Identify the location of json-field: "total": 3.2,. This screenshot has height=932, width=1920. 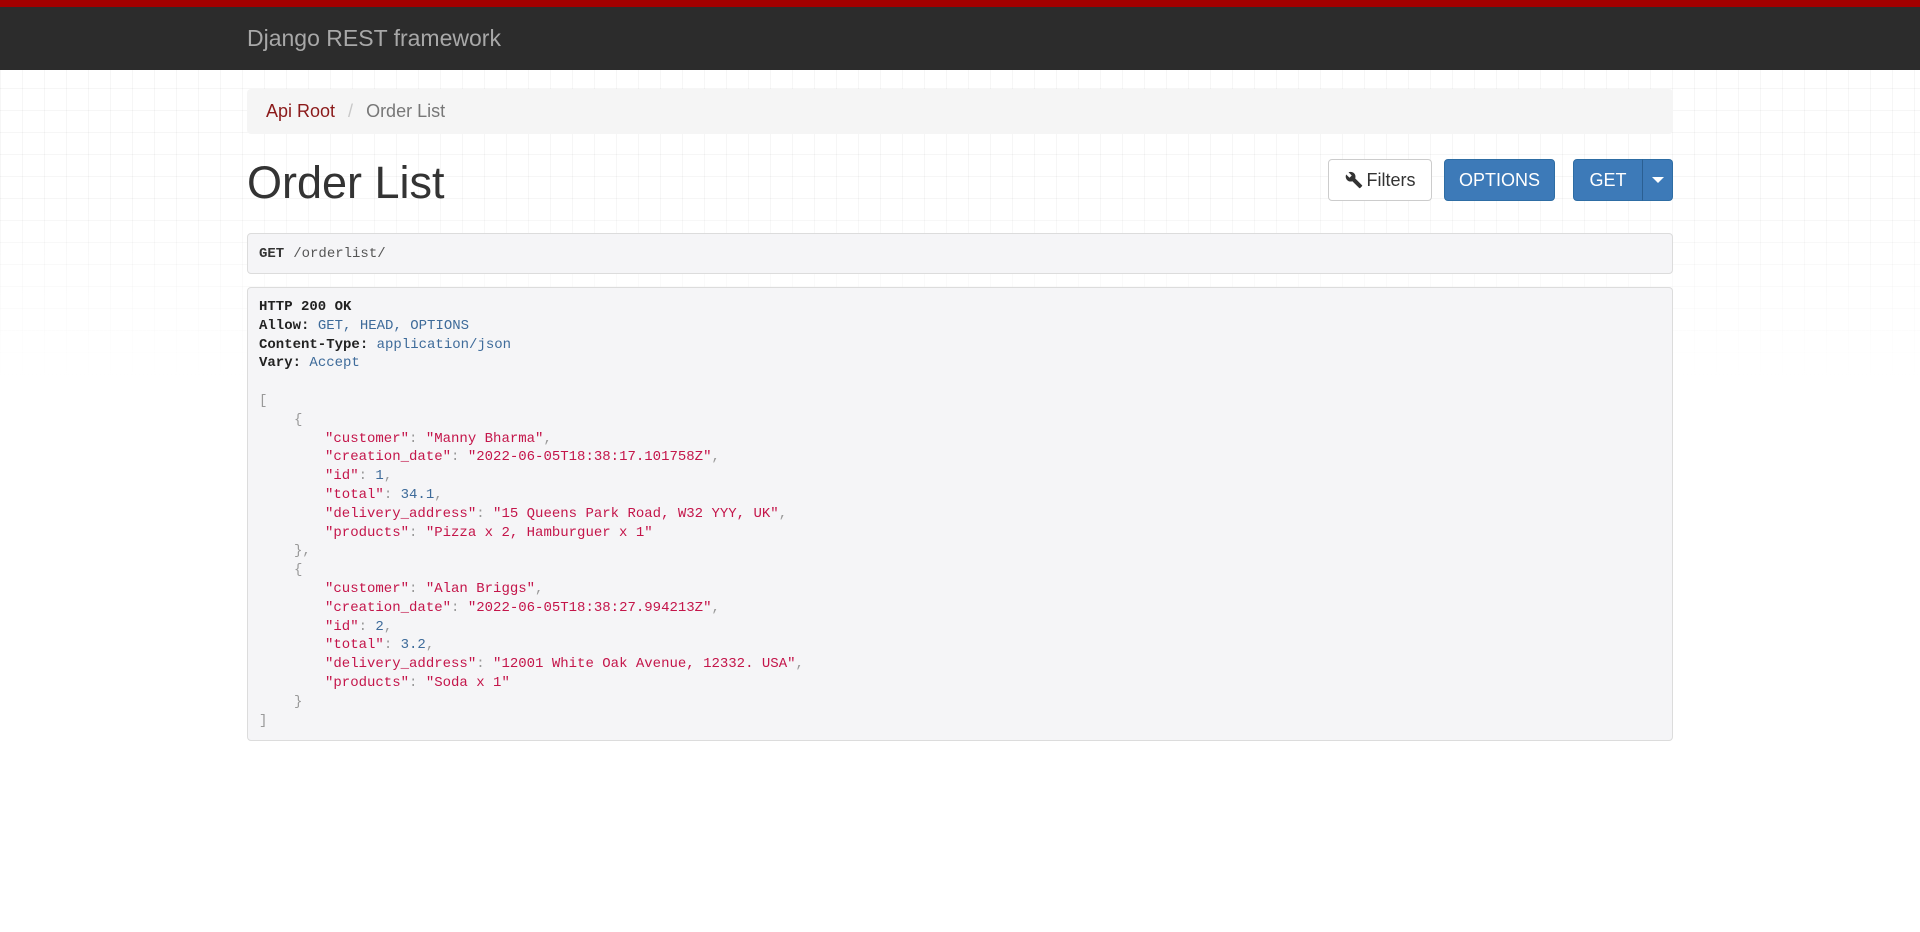
(380, 645).